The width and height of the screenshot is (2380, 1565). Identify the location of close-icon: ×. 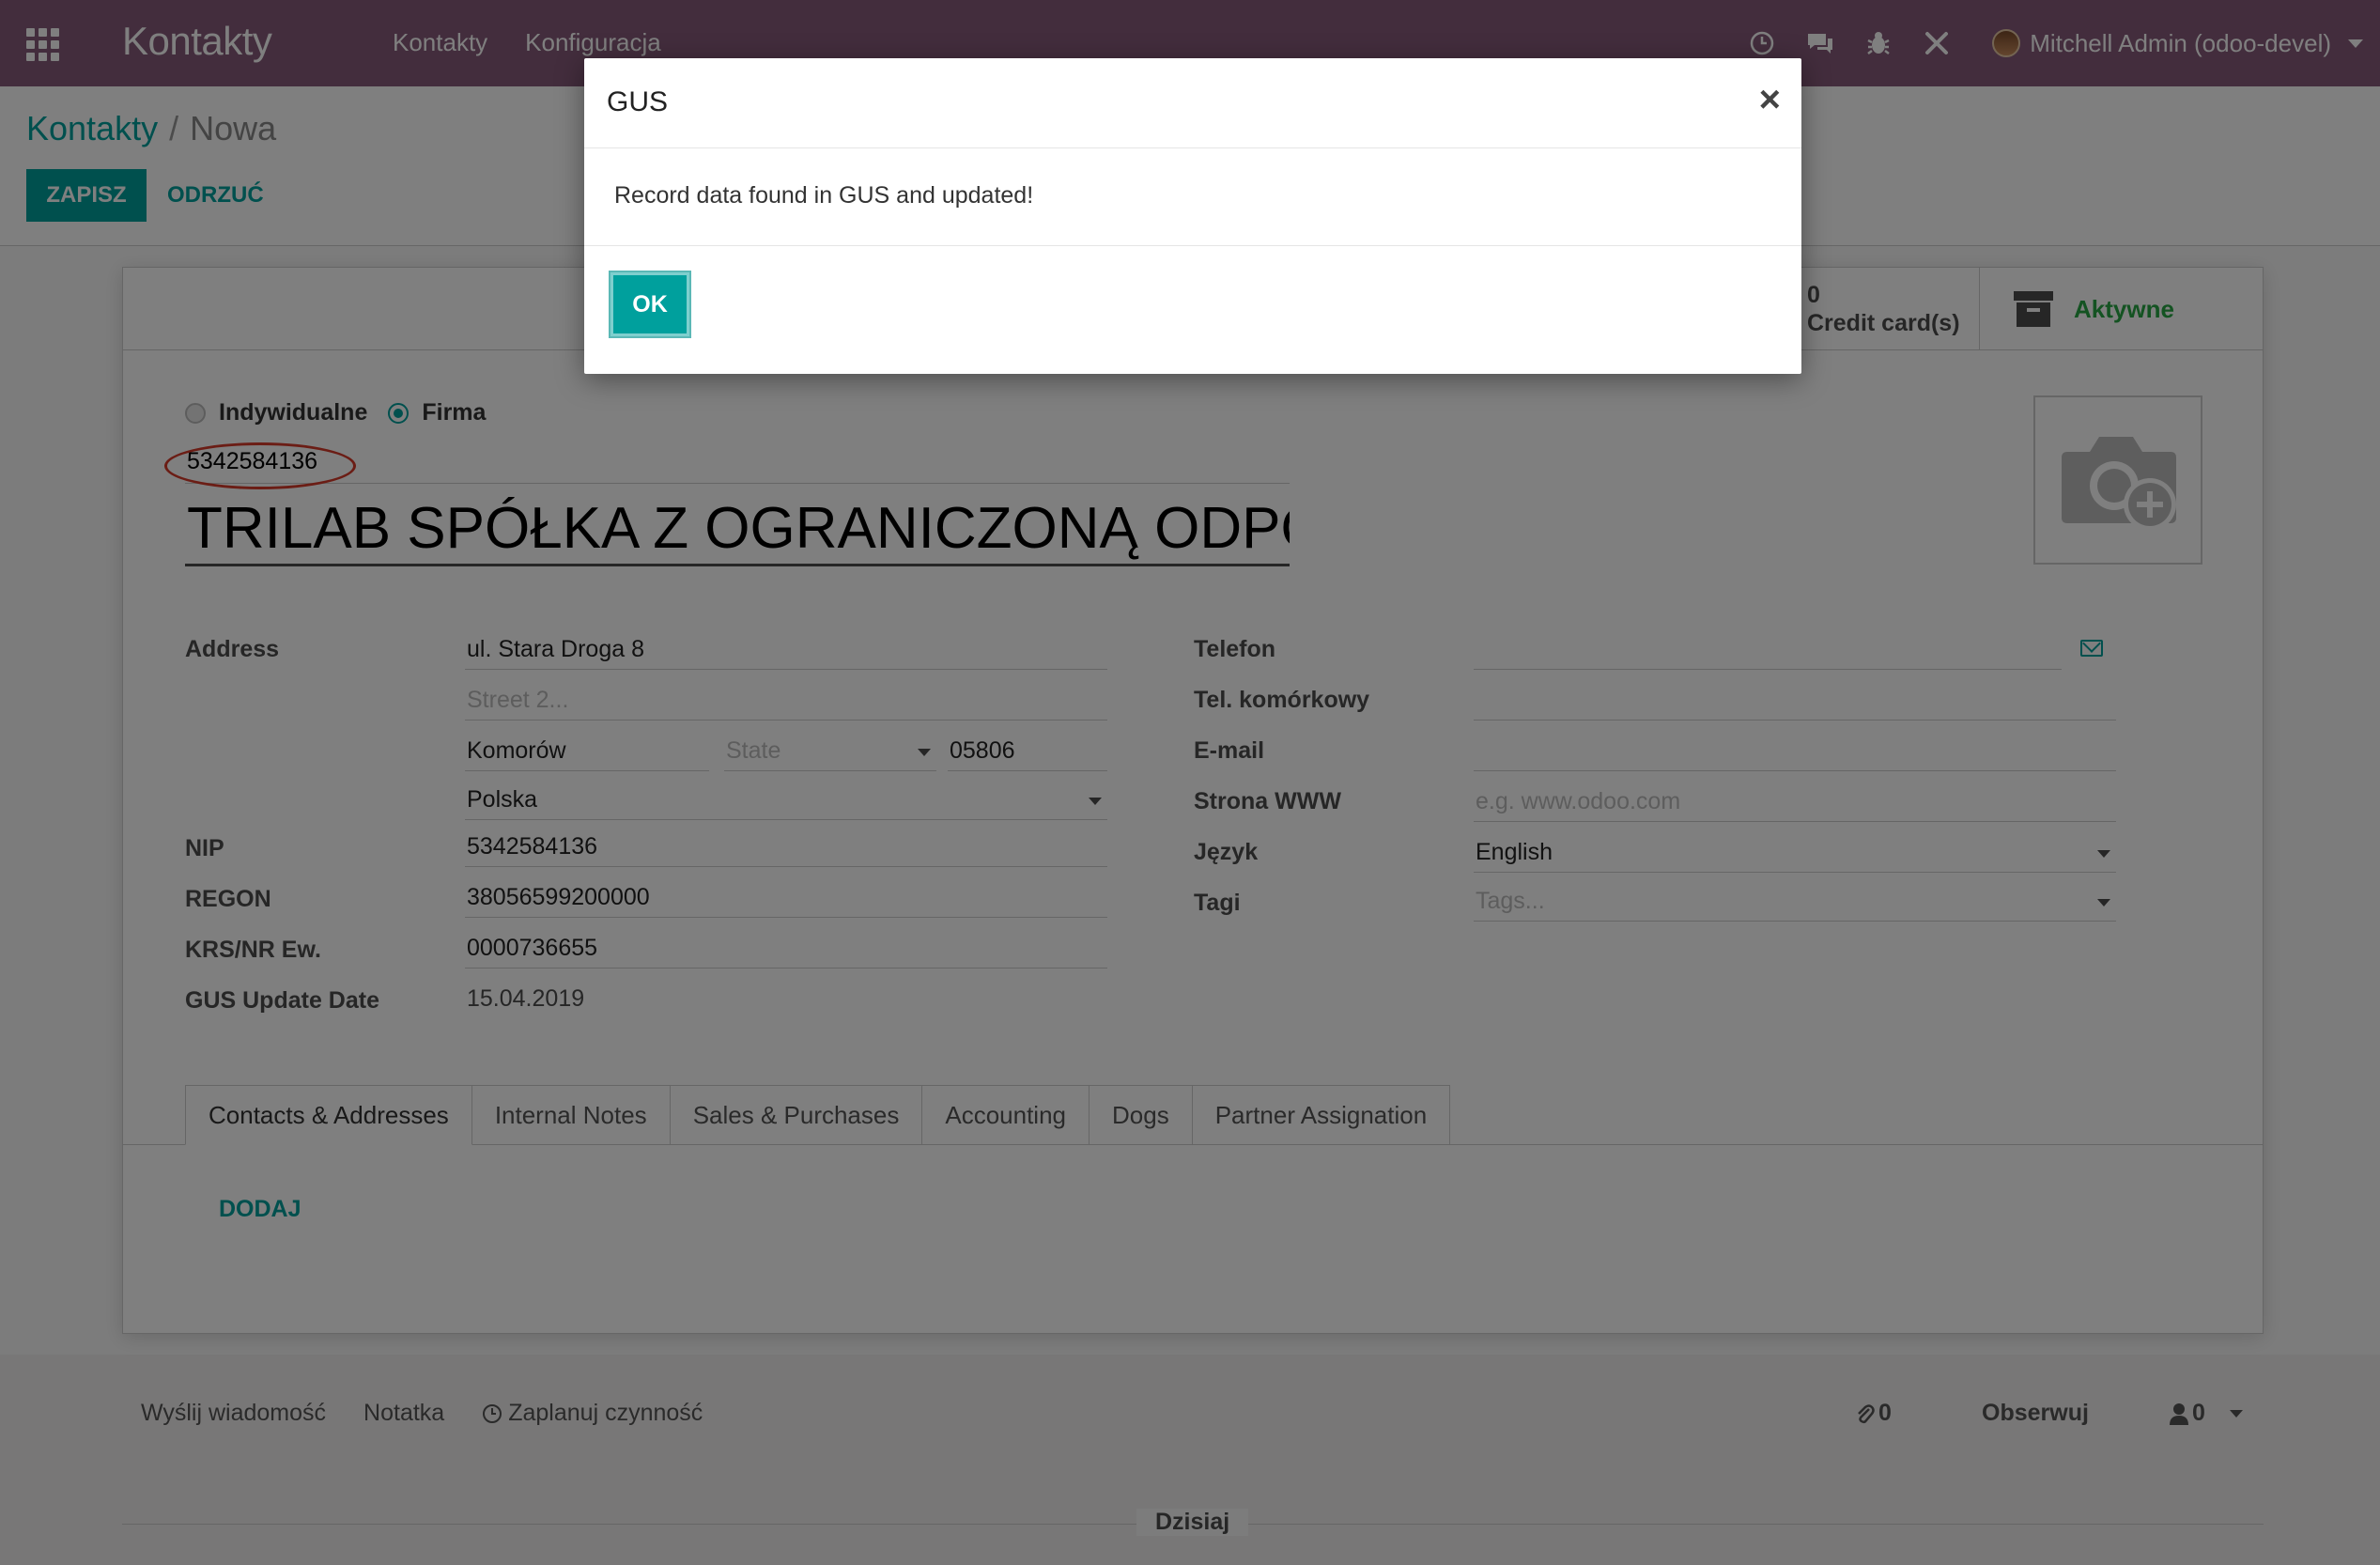
(1770, 99).